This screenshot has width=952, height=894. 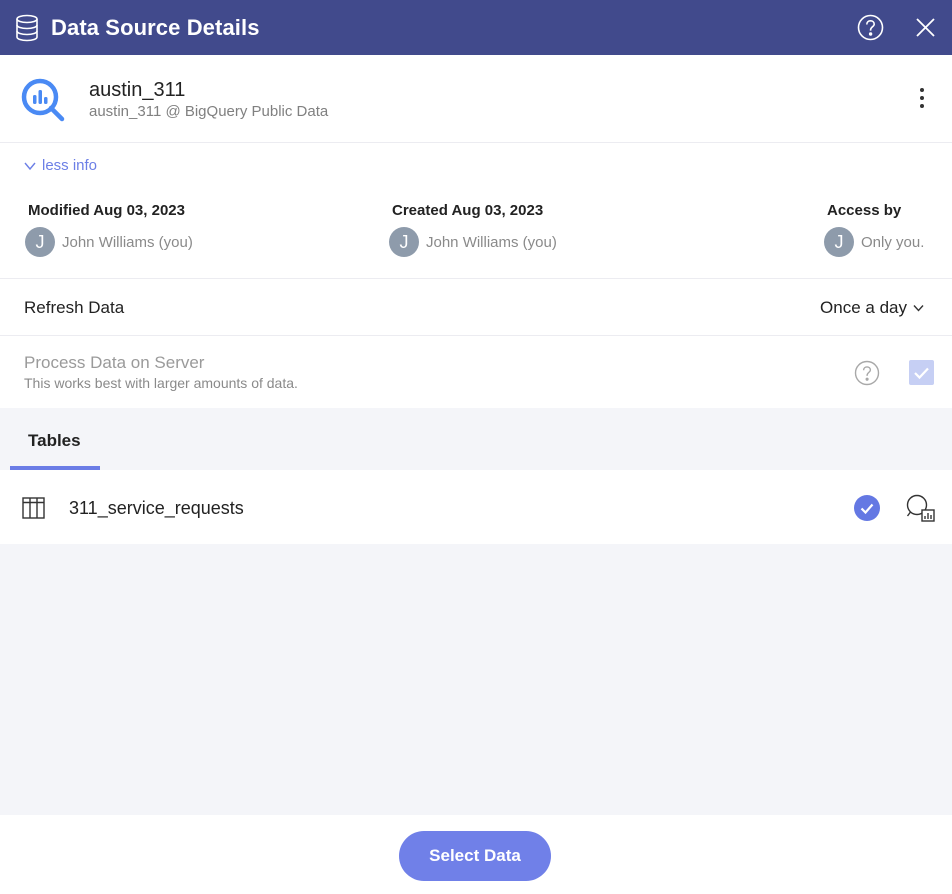 I want to click on dialog-title: Data Source Details, so click(x=155, y=27).